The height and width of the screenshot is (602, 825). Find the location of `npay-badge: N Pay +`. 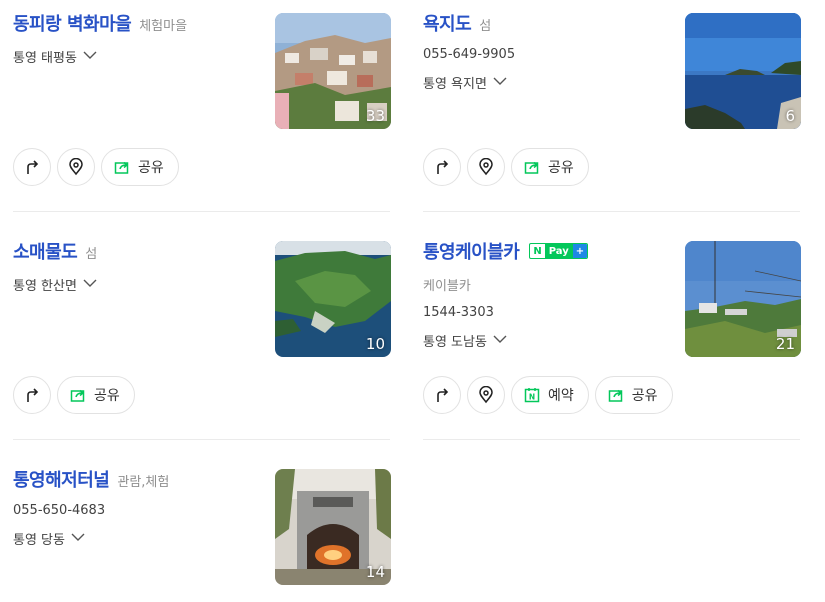

npay-badge: N Pay + is located at coordinates (559, 251).